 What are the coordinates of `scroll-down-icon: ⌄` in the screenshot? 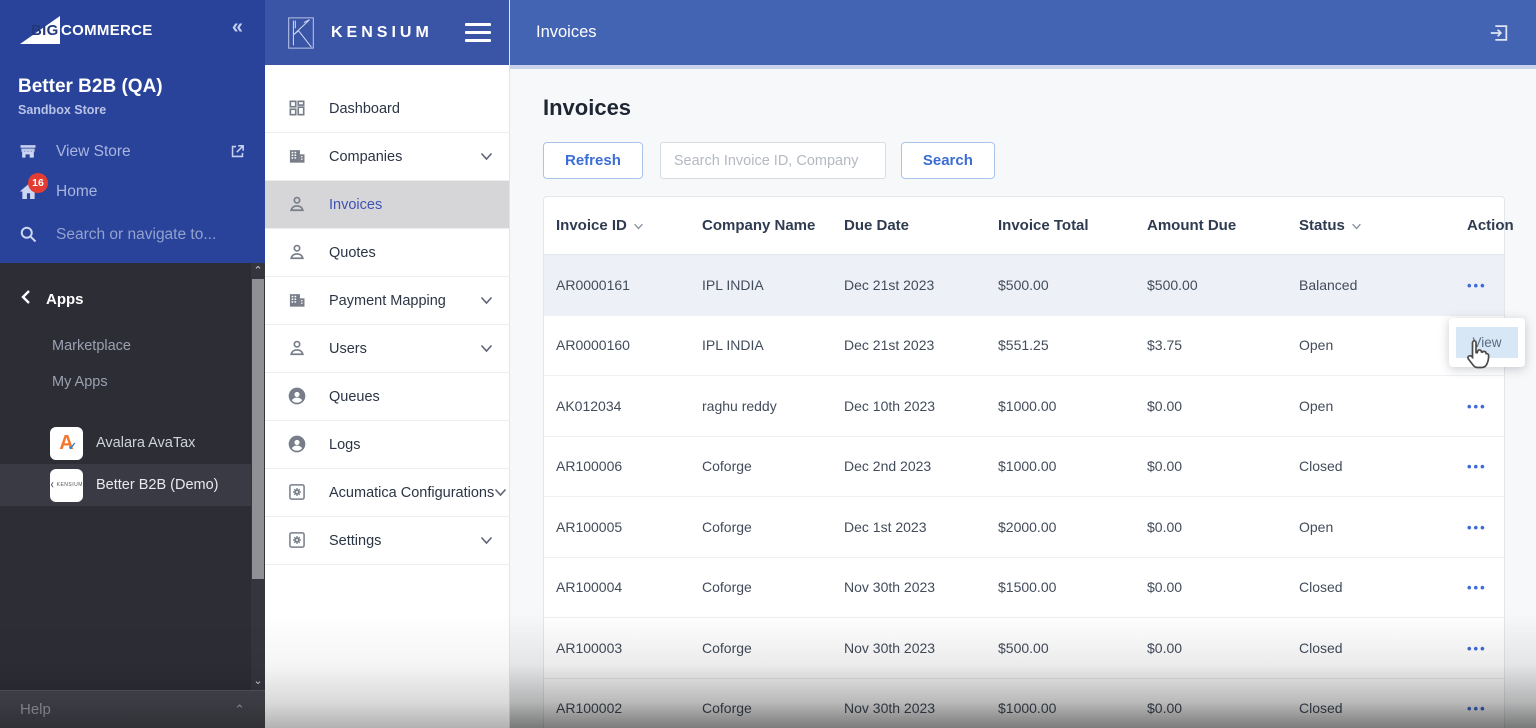 It's located at (258, 680).